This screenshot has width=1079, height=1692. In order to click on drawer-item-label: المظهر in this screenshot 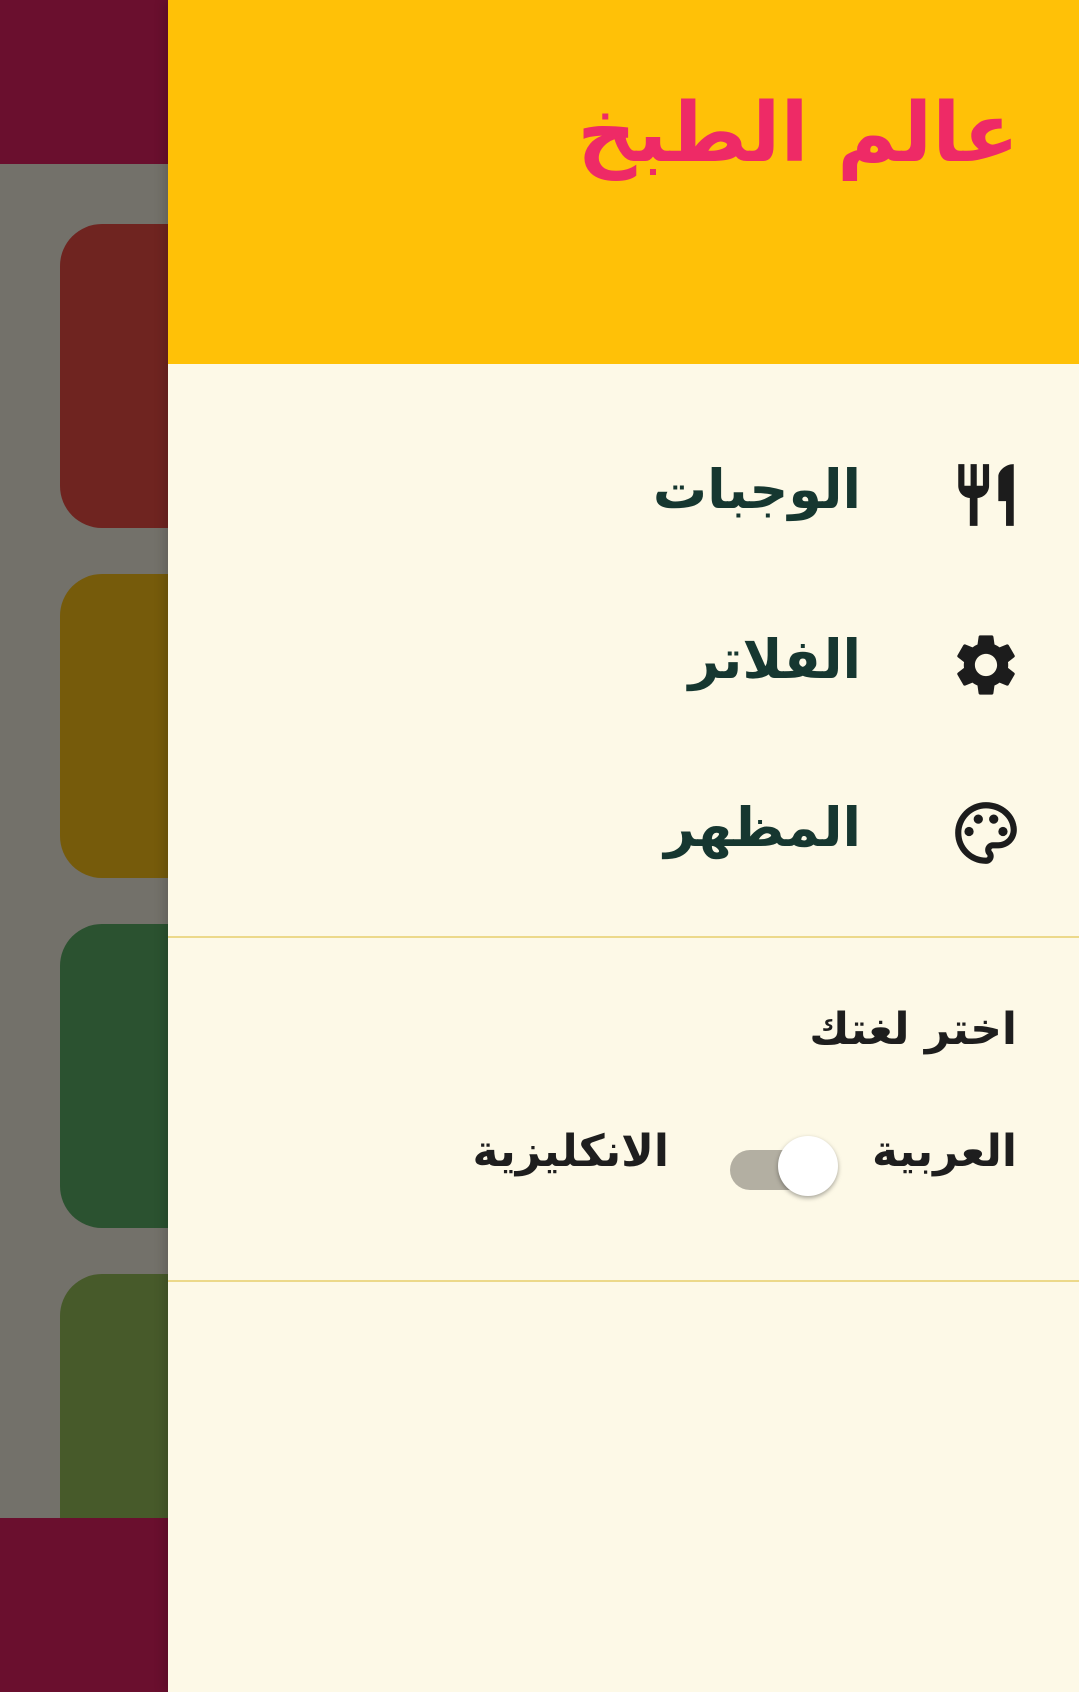, I will do `click(762, 827)`.